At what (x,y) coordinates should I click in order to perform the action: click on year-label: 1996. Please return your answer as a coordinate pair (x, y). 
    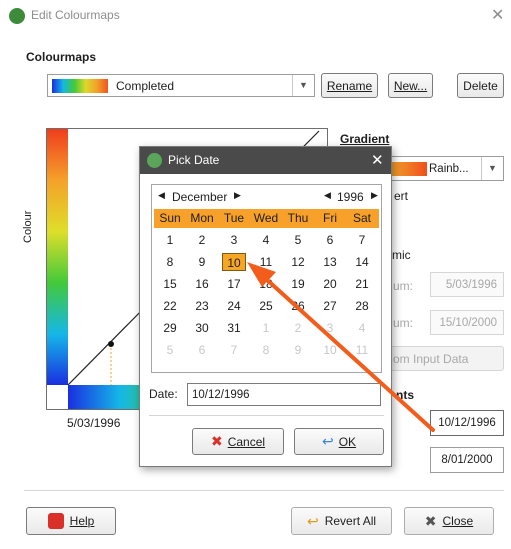
    Looking at the image, I should click on (350, 197).